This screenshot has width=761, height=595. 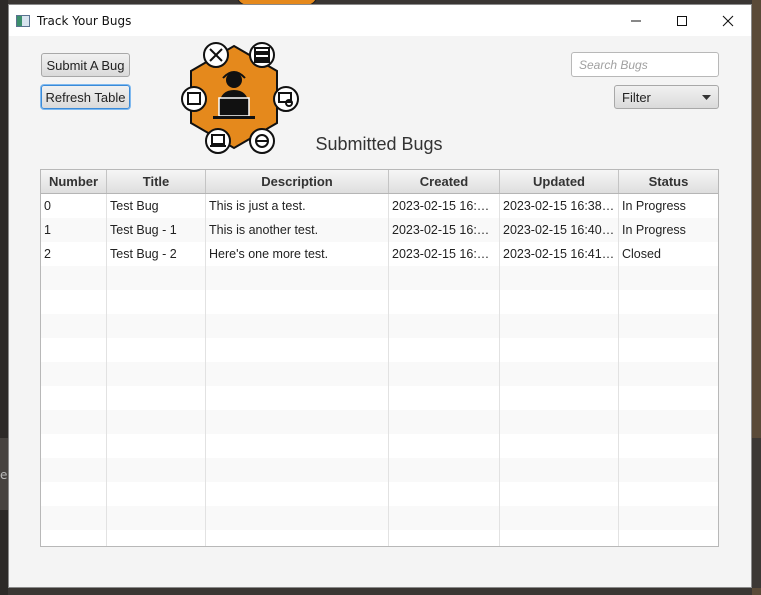 I want to click on column-header-created: Created, so click(x=444, y=181).